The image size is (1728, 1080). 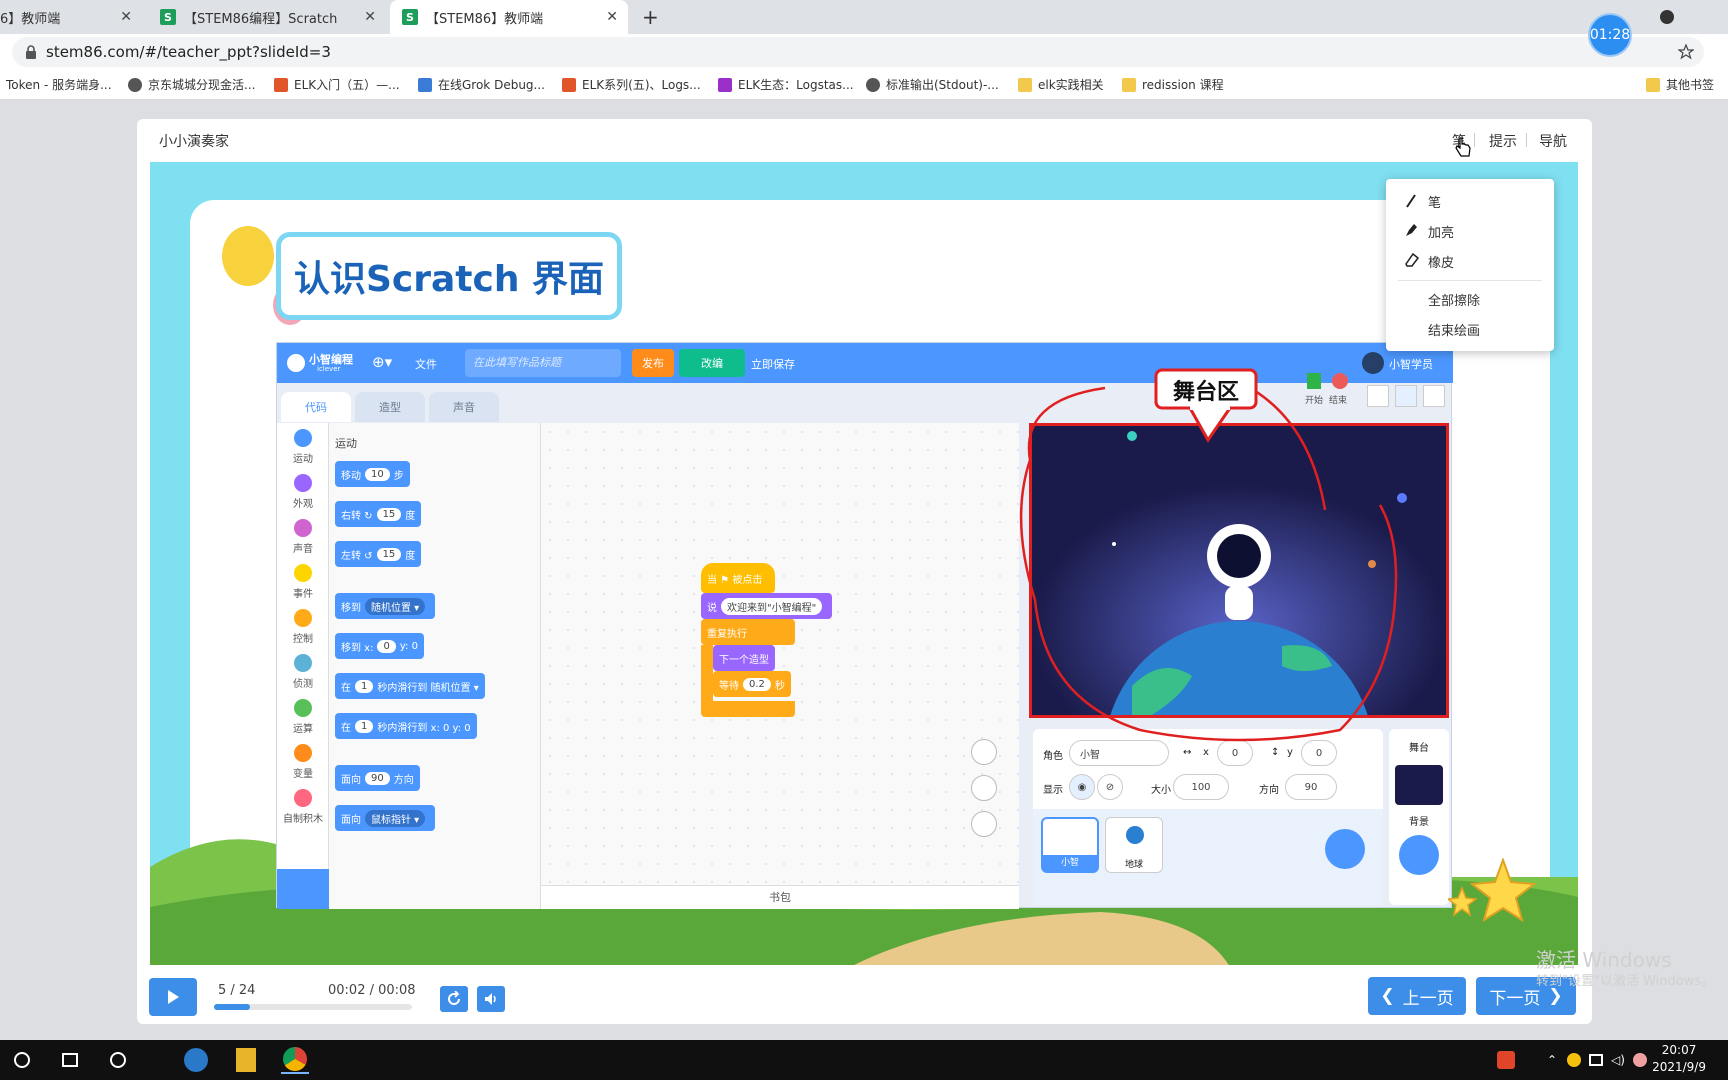 What do you see at coordinates (1441, 261) in the screenshot?
I see `menu-item-eraser: 橡皮` at bounding box center [1441, 261].